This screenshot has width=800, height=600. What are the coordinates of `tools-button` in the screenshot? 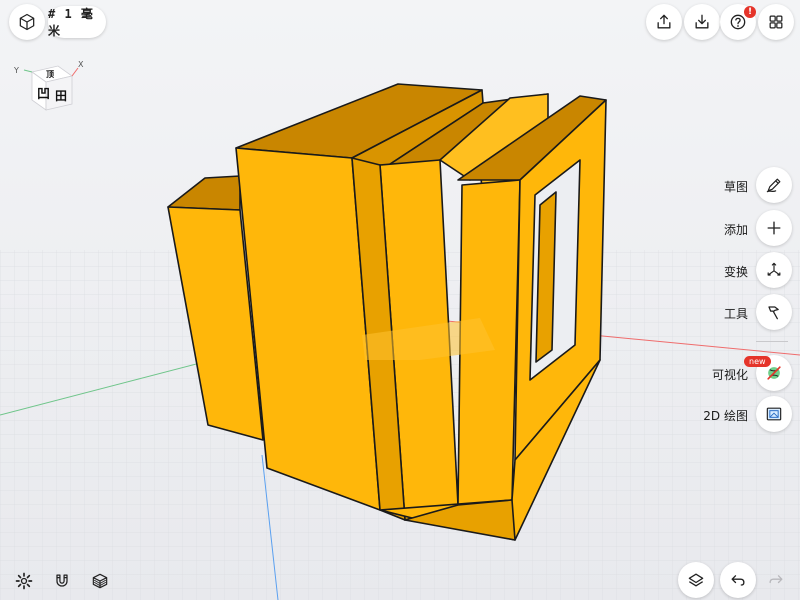 It's located at (774, 312).